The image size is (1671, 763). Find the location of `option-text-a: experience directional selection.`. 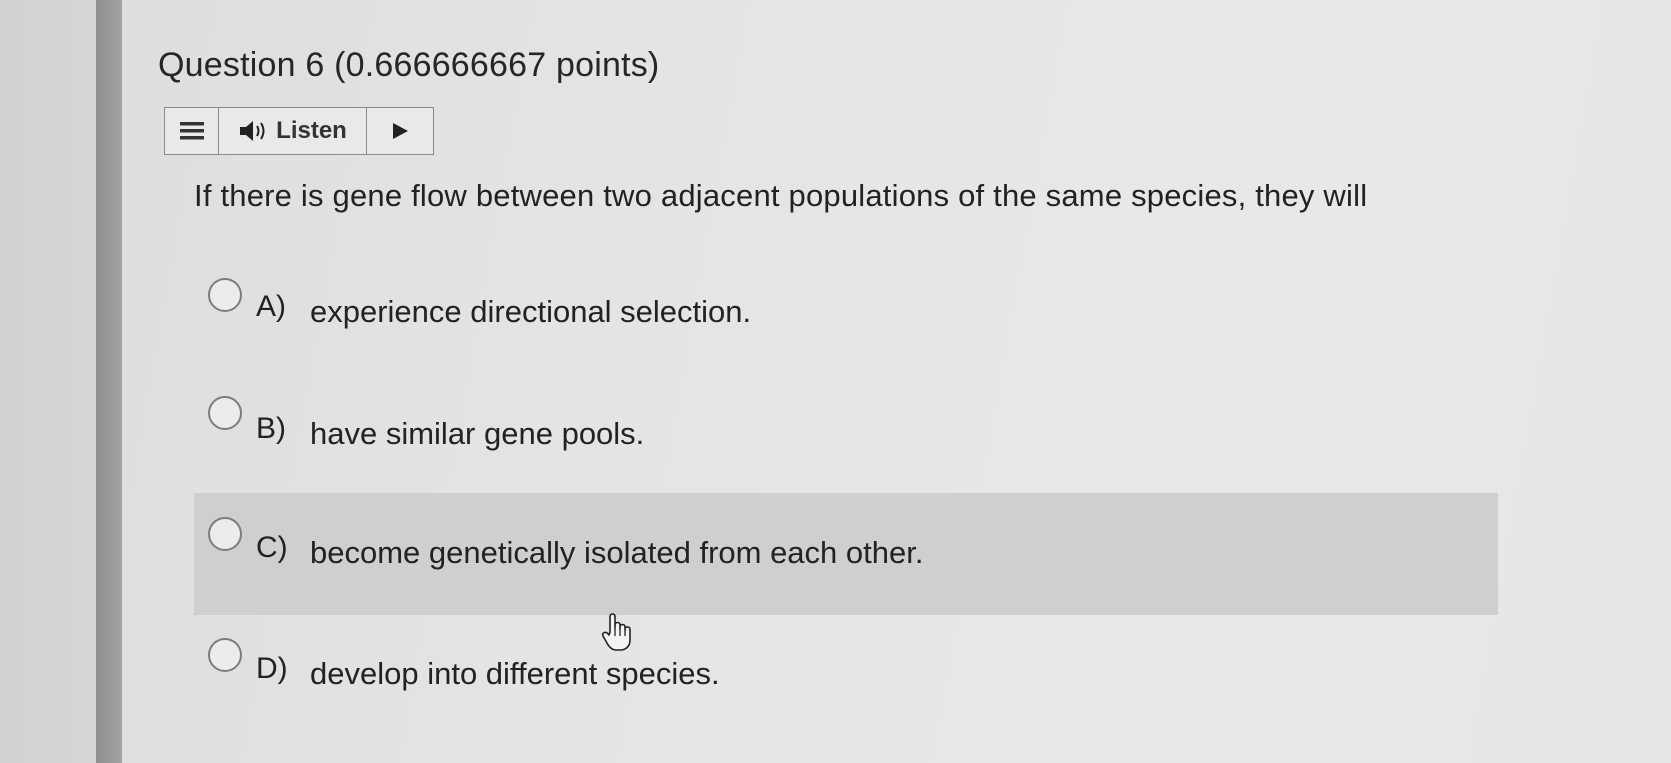

option-text-a: experience directional selection. is located at coordinates (531, 311).